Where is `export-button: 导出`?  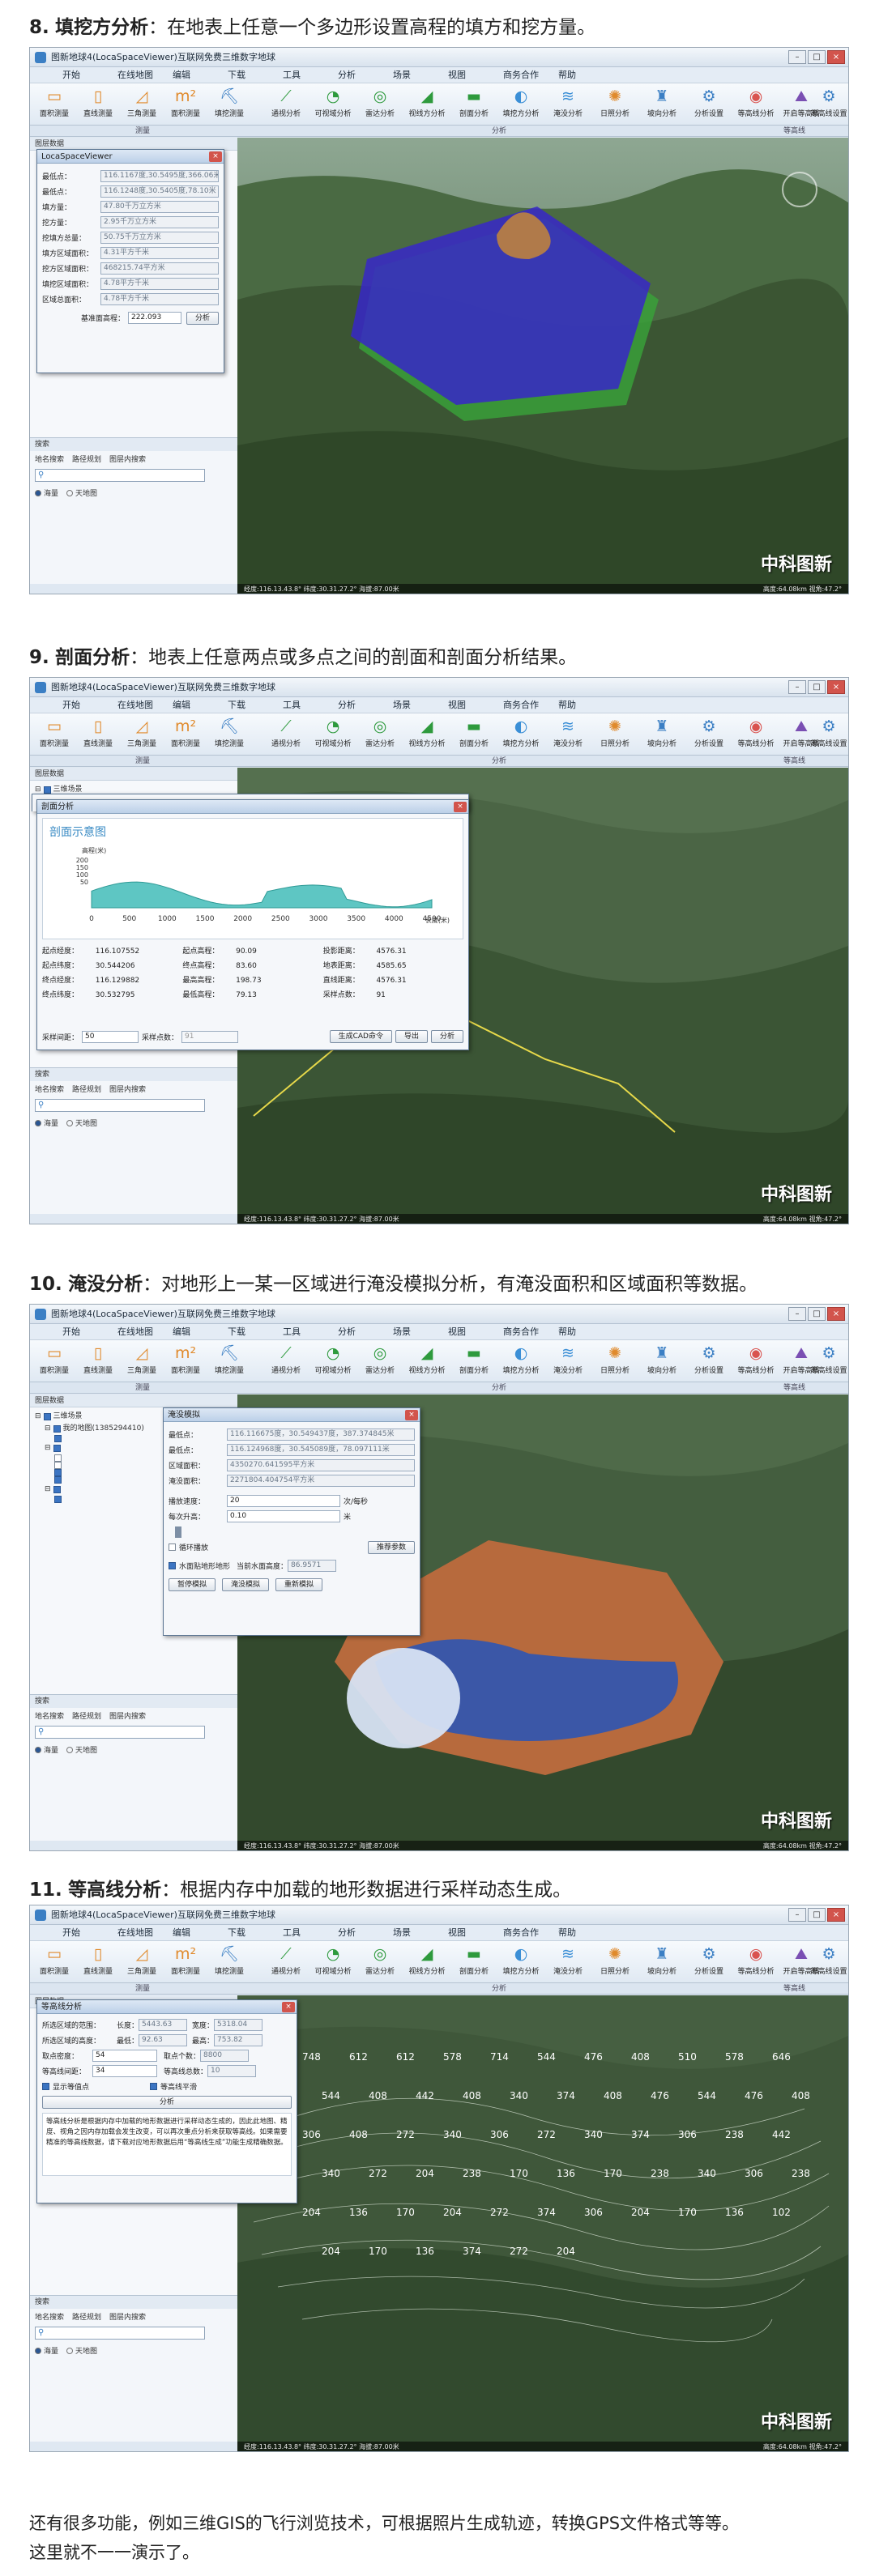 export-button: 导出 is located at coordinates (411, 1036).